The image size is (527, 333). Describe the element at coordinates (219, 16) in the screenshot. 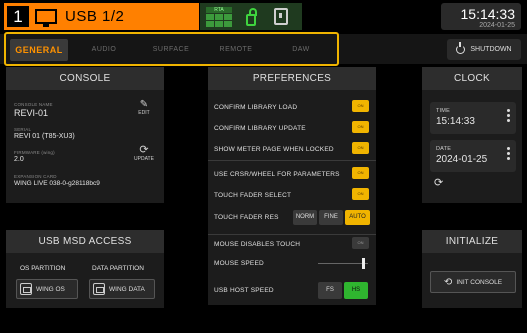

I see `rta-grid-icon: RTA` at that location.